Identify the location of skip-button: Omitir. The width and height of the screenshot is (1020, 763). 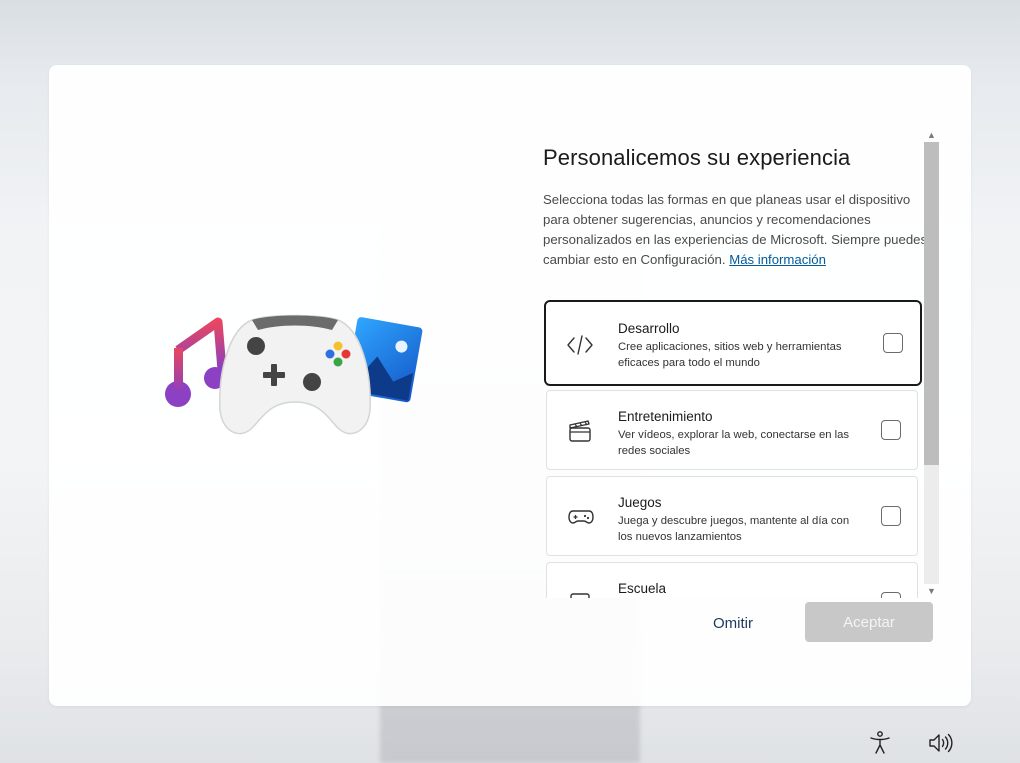
(733, 623).